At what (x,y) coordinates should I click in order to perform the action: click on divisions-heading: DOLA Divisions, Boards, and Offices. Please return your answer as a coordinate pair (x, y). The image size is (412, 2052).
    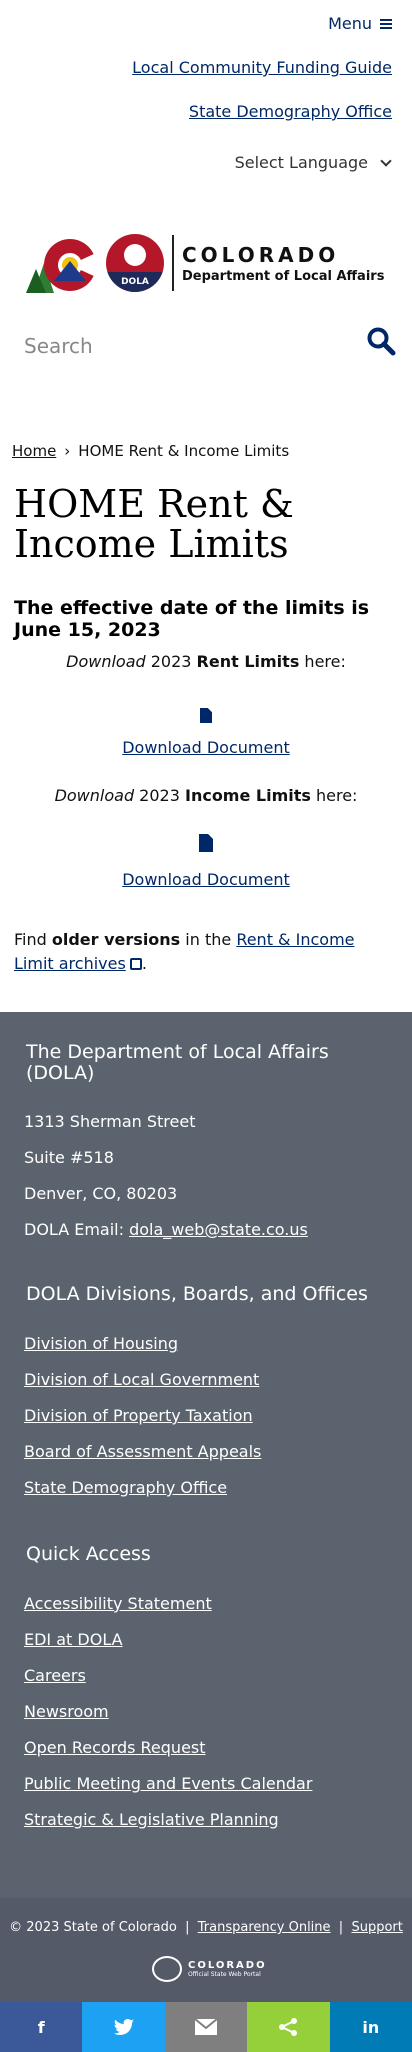
    Looking at the image, I should click on (197, 1294).